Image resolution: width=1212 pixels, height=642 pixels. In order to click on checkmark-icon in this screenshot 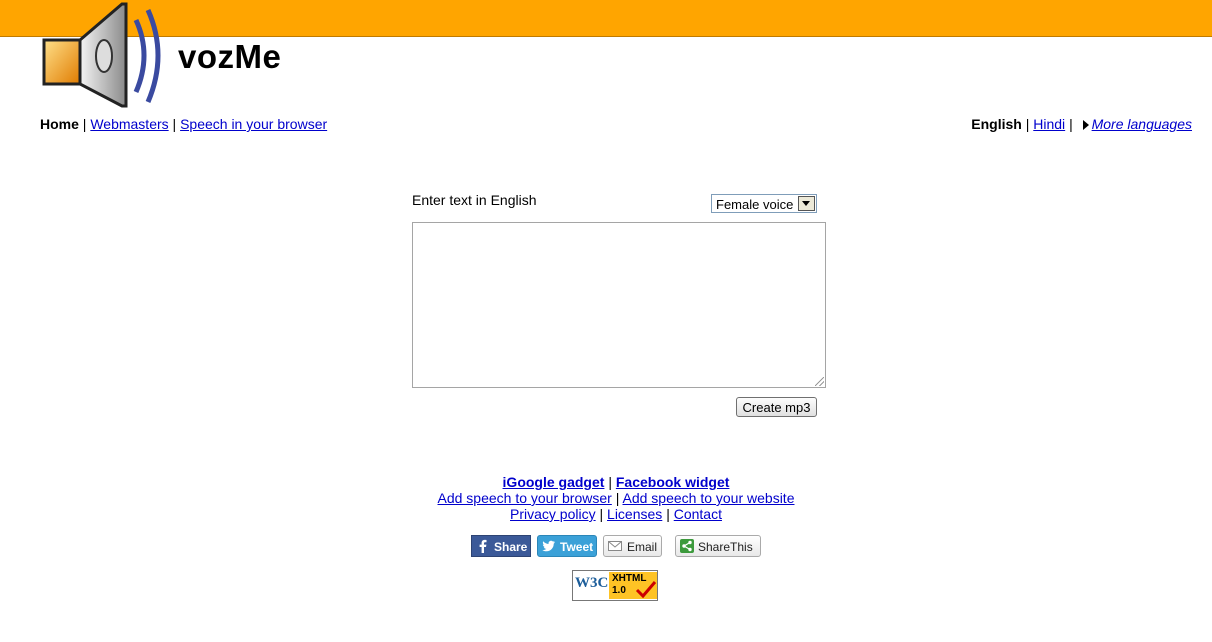, I will do `click(646, 590)`.